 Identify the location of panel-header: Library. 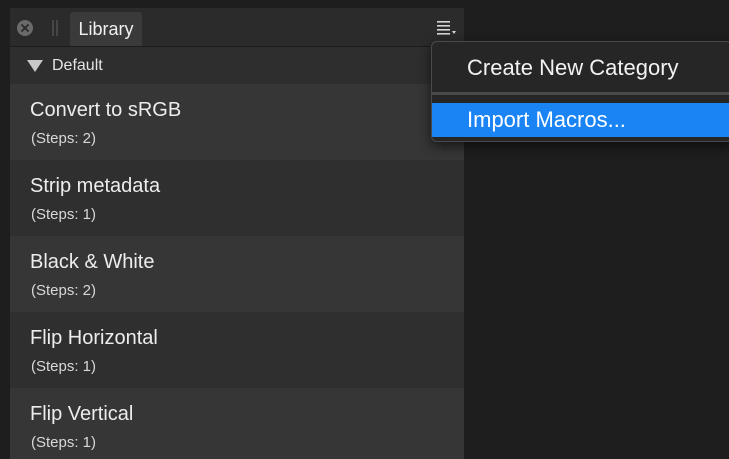
(237, 27).